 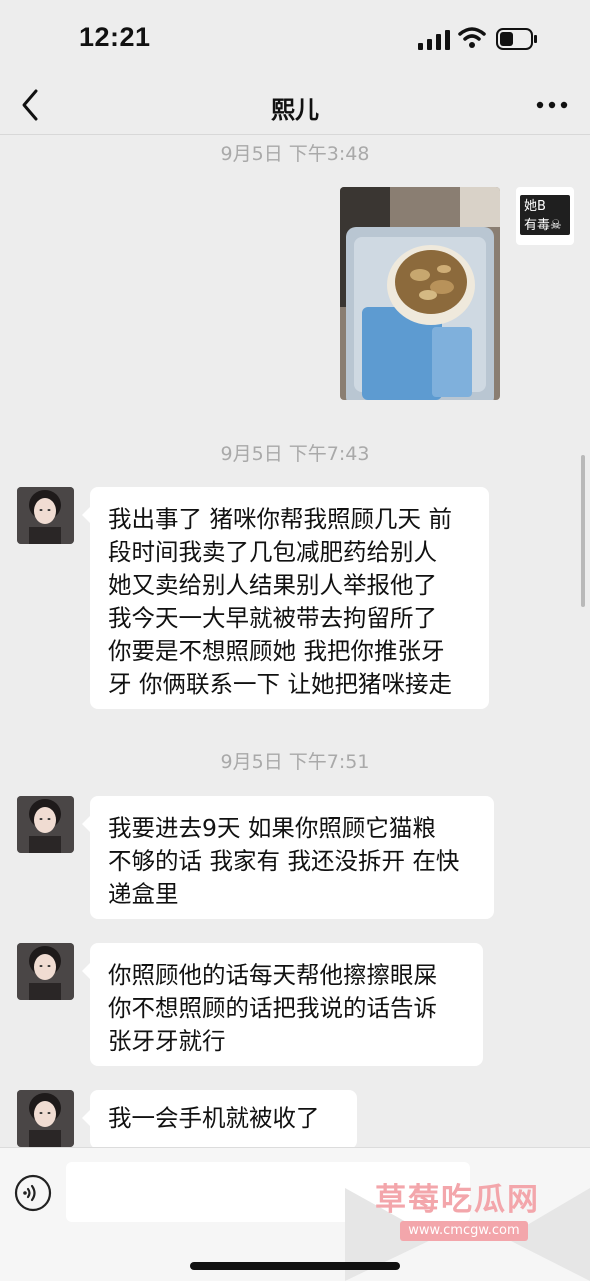 What do you see at coordinates (583, 531) in the screenshot?
I see `scrollbar` at bounding box center [583, 531].